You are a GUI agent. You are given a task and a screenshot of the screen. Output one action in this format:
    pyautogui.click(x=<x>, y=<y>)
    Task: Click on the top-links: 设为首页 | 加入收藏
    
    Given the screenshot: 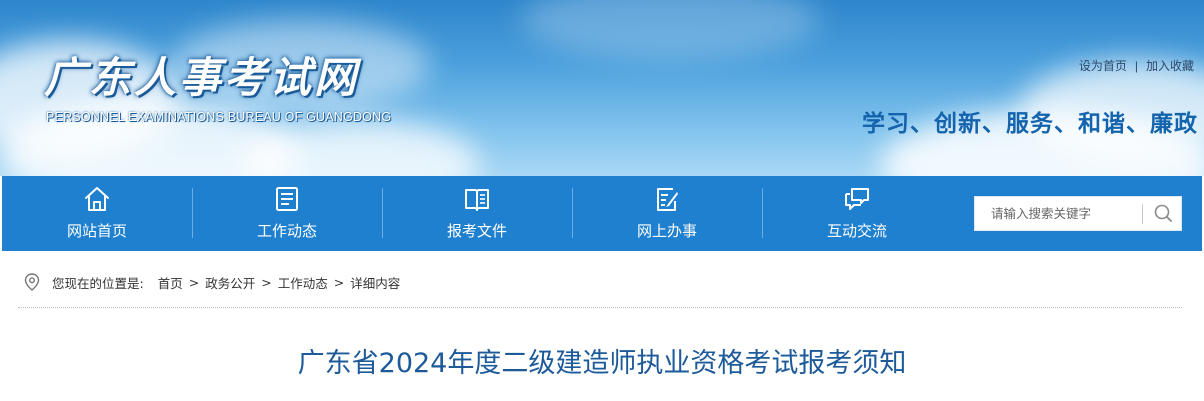 What is the action you would take?
    pyautogui.click(x=1136, y=65)
    